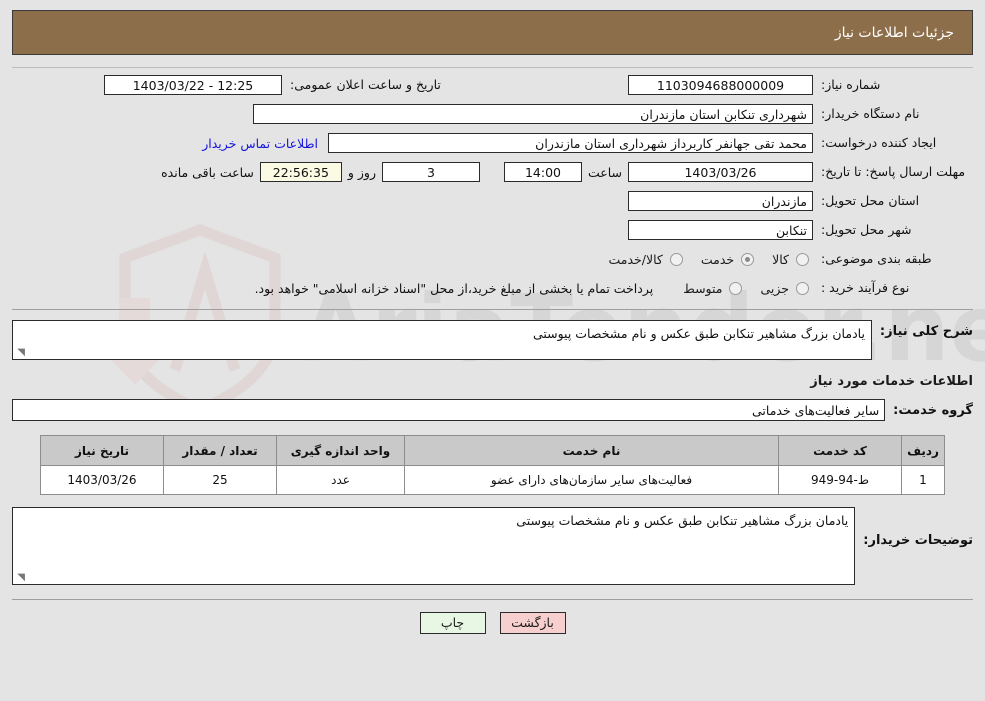 The height and width of the screenshot is (701, 985). I want to click on col-need-date: تاریخ نیاز, so click(102, 450).